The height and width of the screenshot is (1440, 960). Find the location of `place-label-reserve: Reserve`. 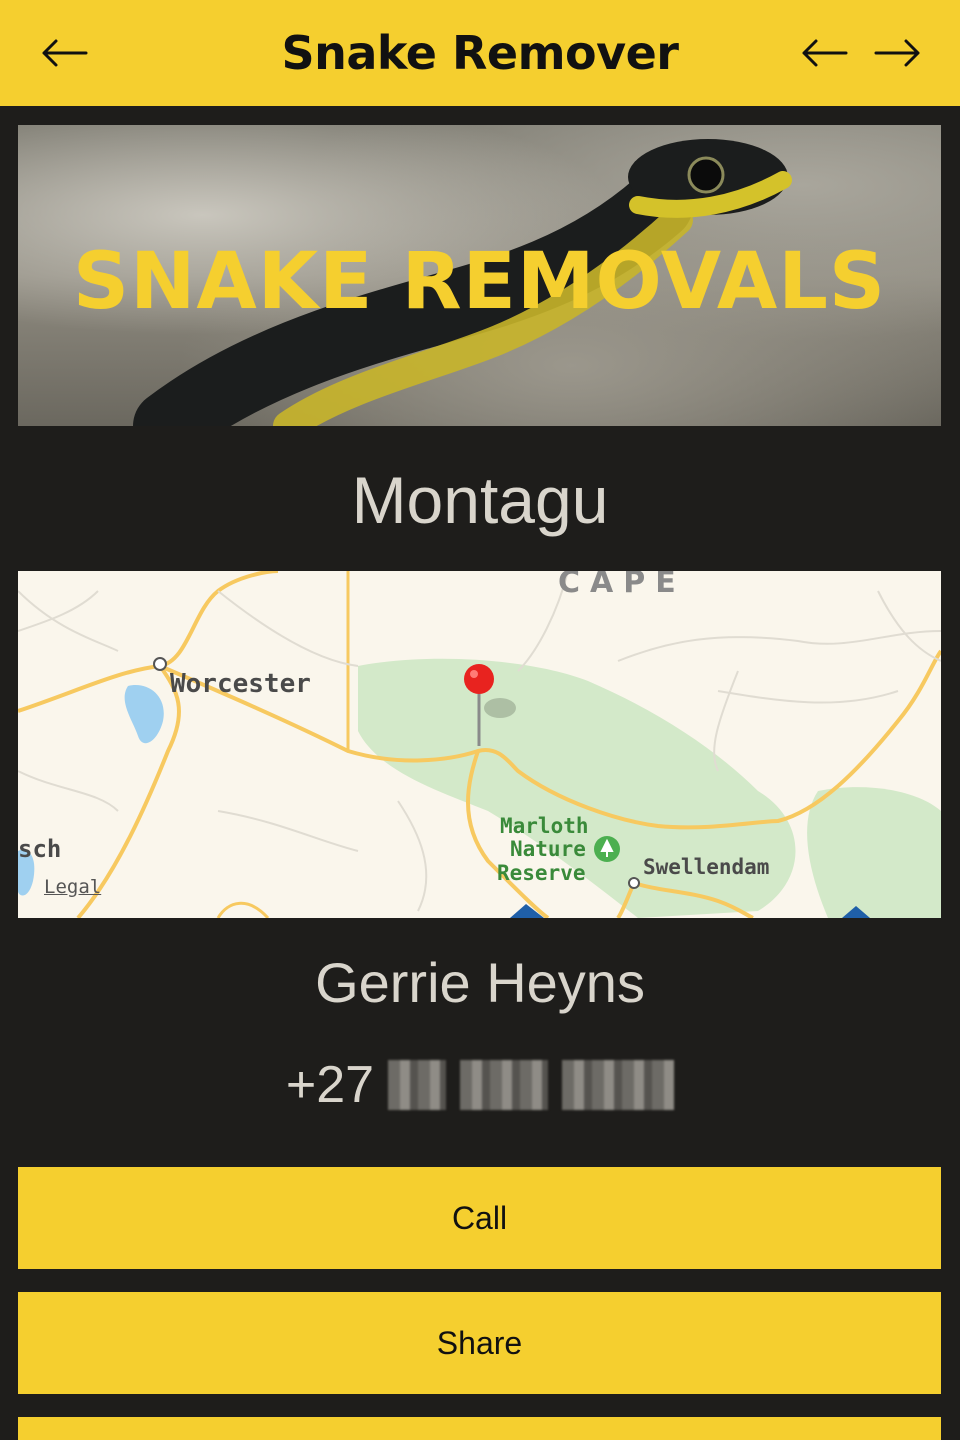

place-label-reserve: Reserve is located at coordinates (541, 873).